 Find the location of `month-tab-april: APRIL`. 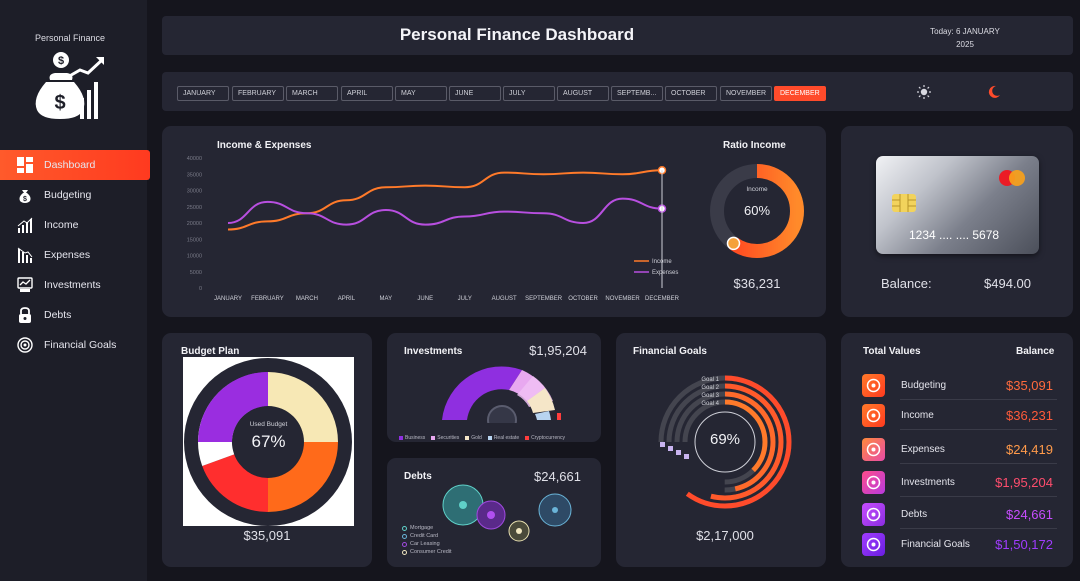

month-tab-april: APRIL is located at coordinates (367, 93).